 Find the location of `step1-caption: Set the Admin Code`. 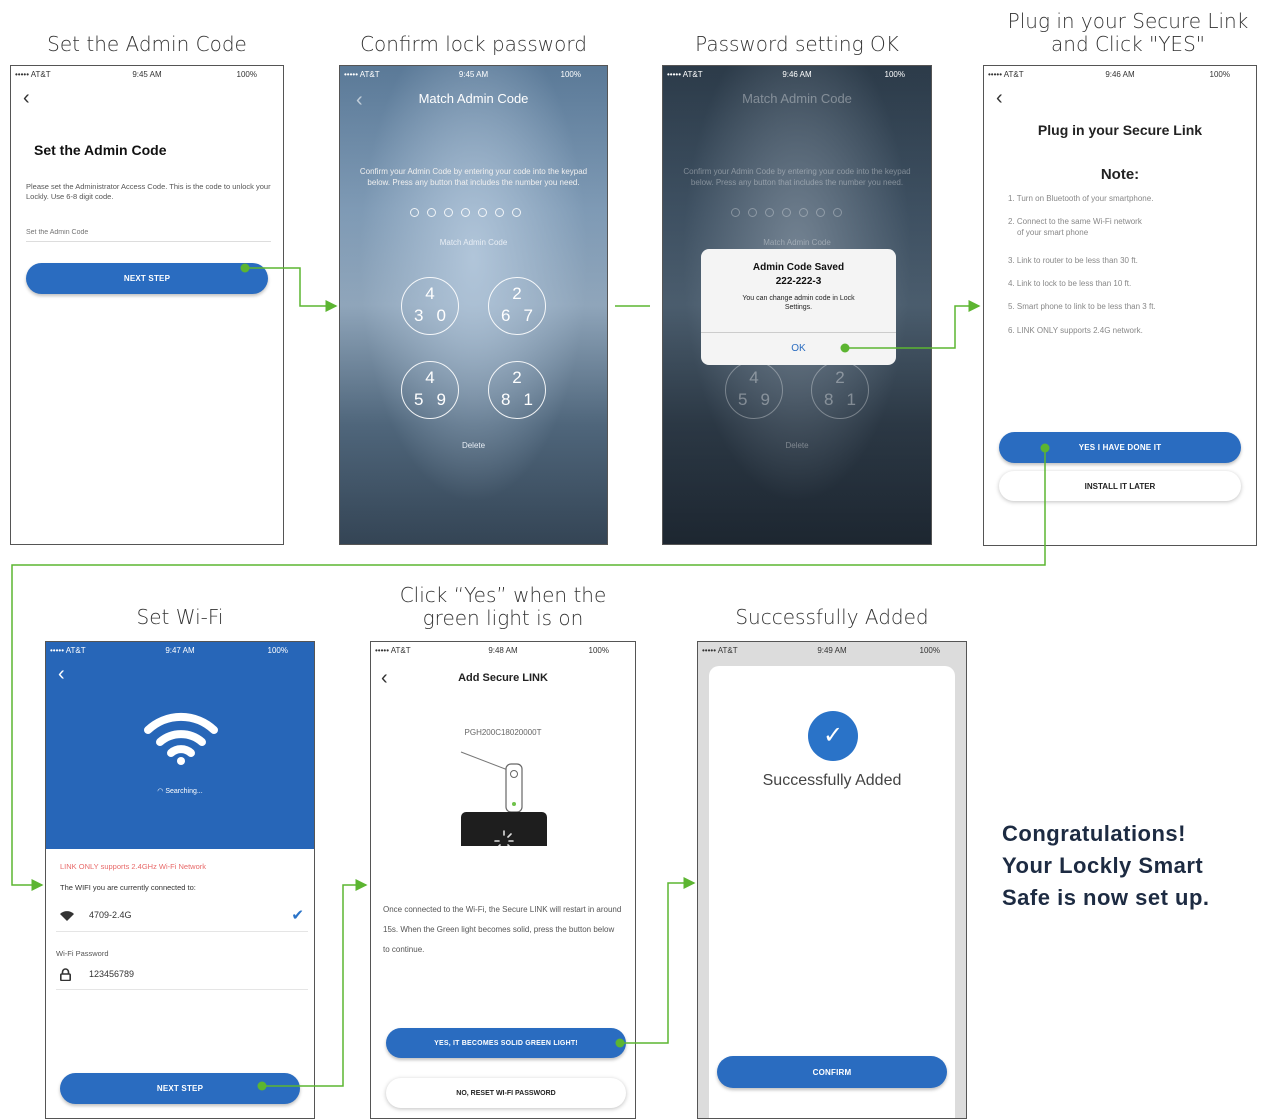

step1-caption: Set the Admin Code is located at coordinates (147, 44).